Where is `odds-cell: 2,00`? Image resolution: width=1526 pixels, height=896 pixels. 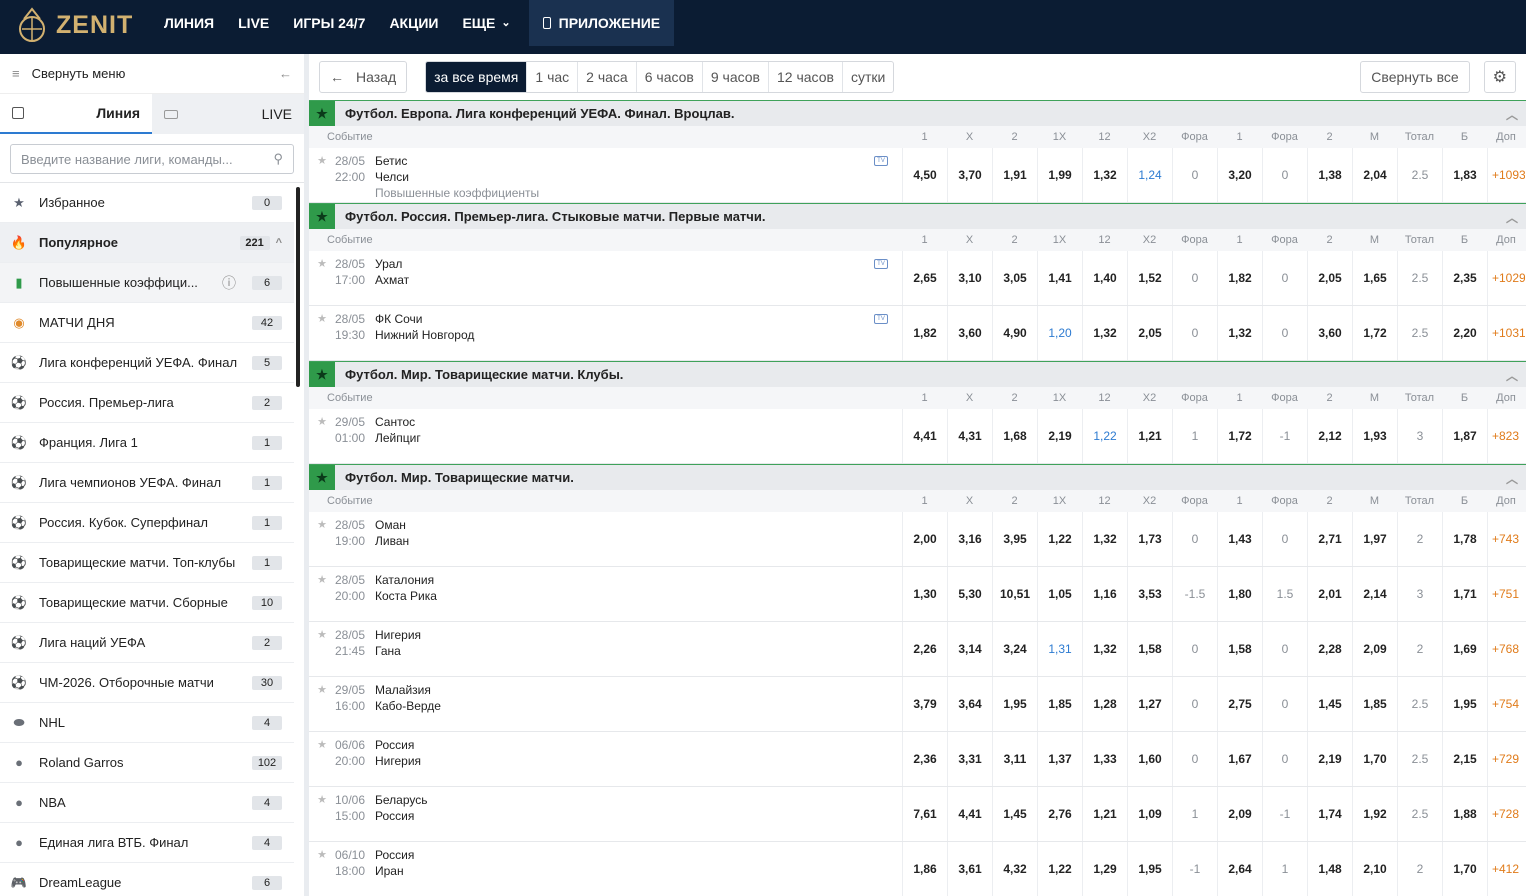 odds-cell: 2,00 is located at coordinates (924, 539).